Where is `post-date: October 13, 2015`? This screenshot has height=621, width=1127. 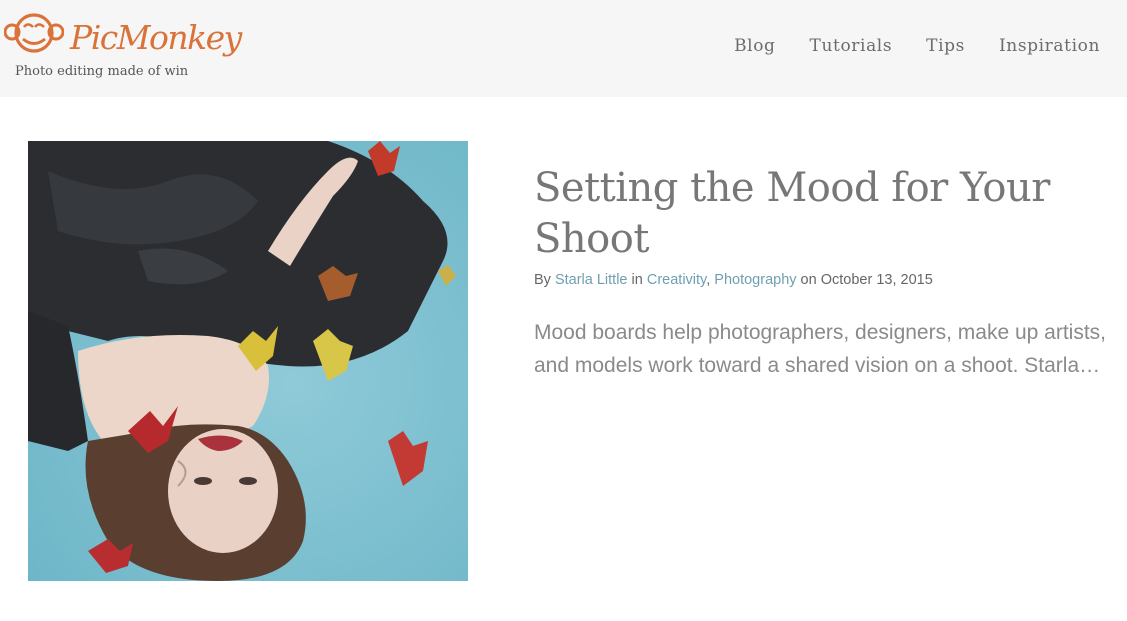
post-date: October 13, 2015 is located at coordinates (876, 280).